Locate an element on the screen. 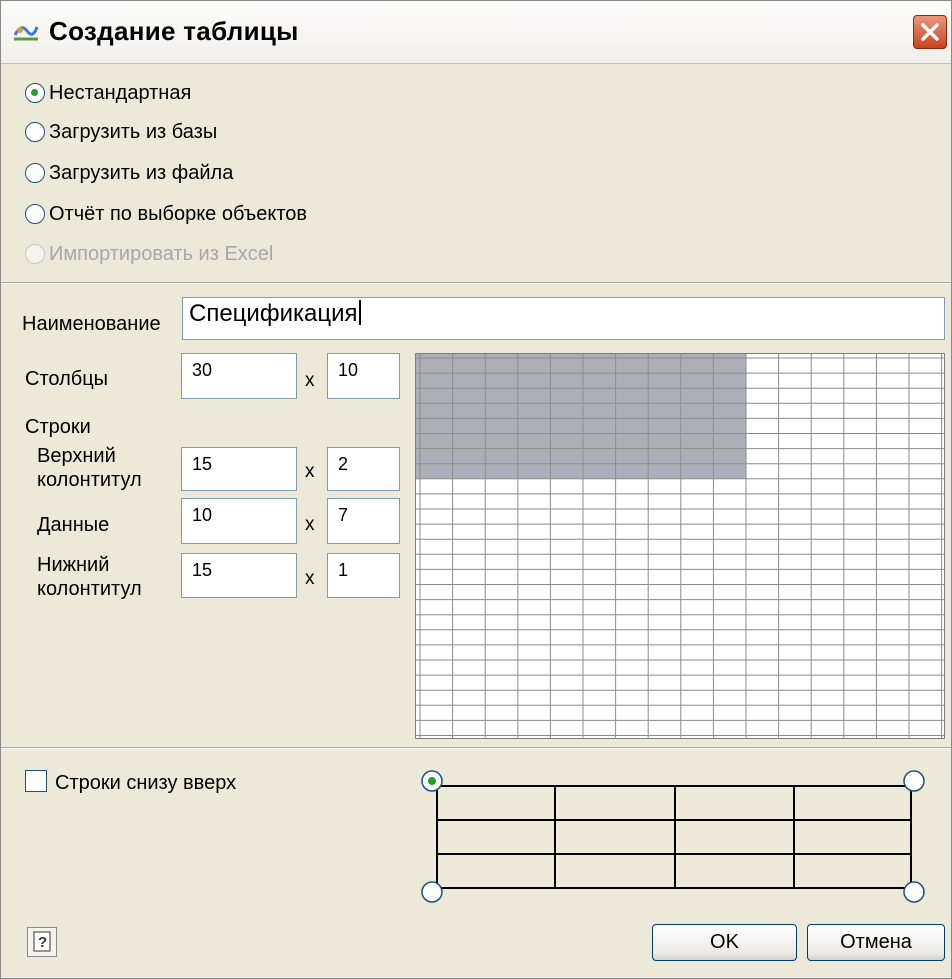 The image size is (952, 979). option-load-from-file: Загрузить из файла is located at coordinates (129, 173).